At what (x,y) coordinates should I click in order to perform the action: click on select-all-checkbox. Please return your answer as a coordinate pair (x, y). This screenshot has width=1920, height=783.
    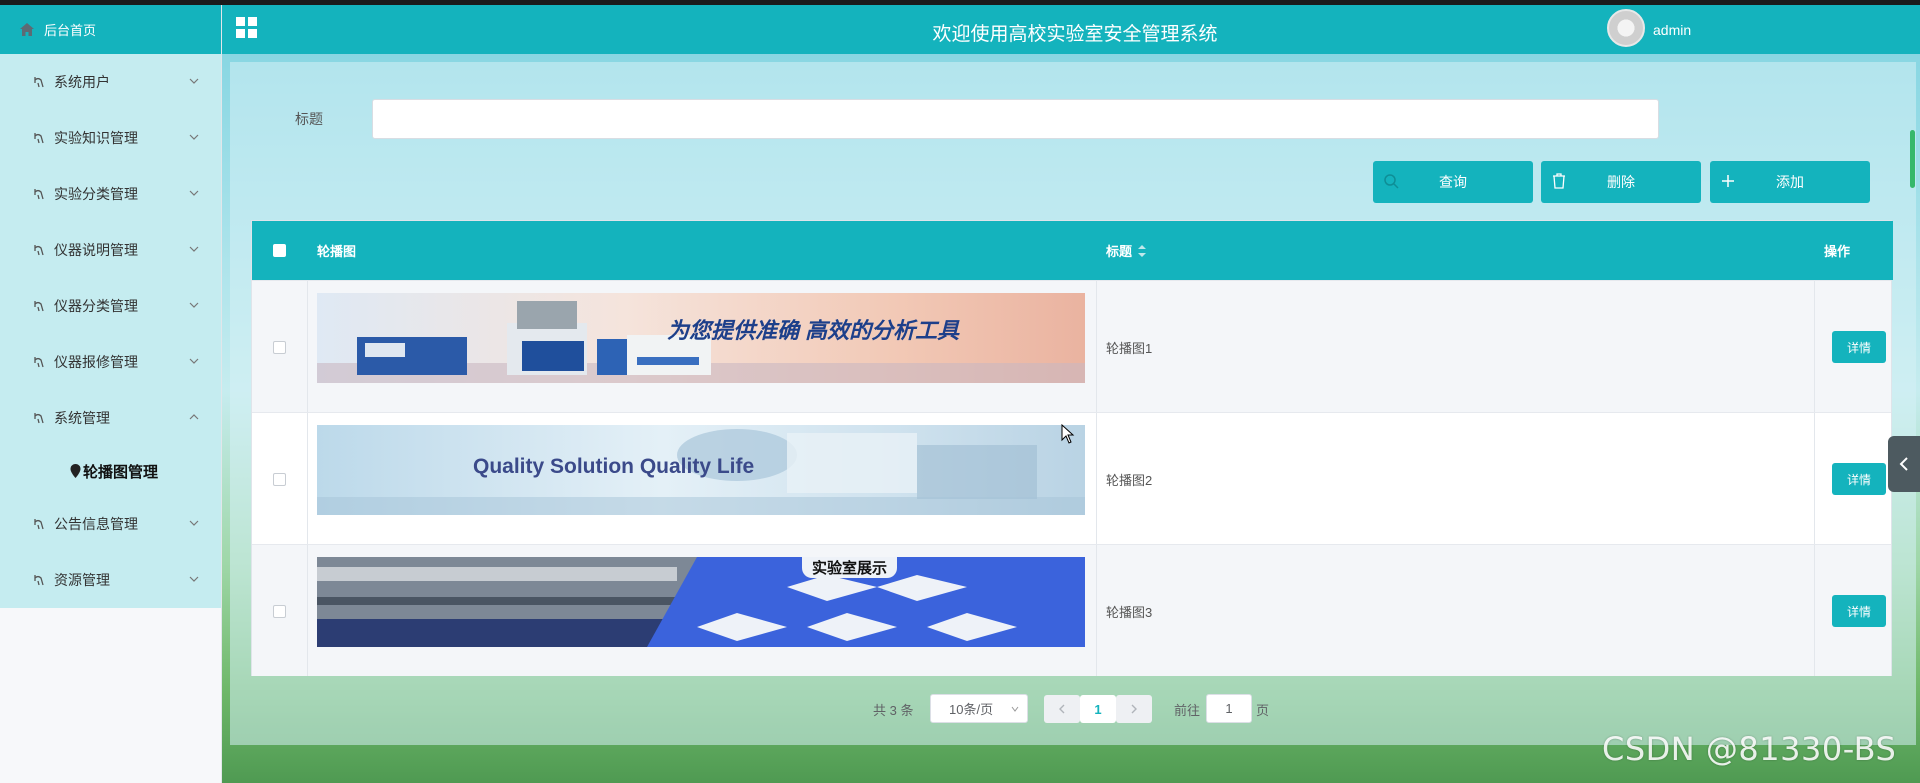
    Looking at the image, I should click on (279, 250).